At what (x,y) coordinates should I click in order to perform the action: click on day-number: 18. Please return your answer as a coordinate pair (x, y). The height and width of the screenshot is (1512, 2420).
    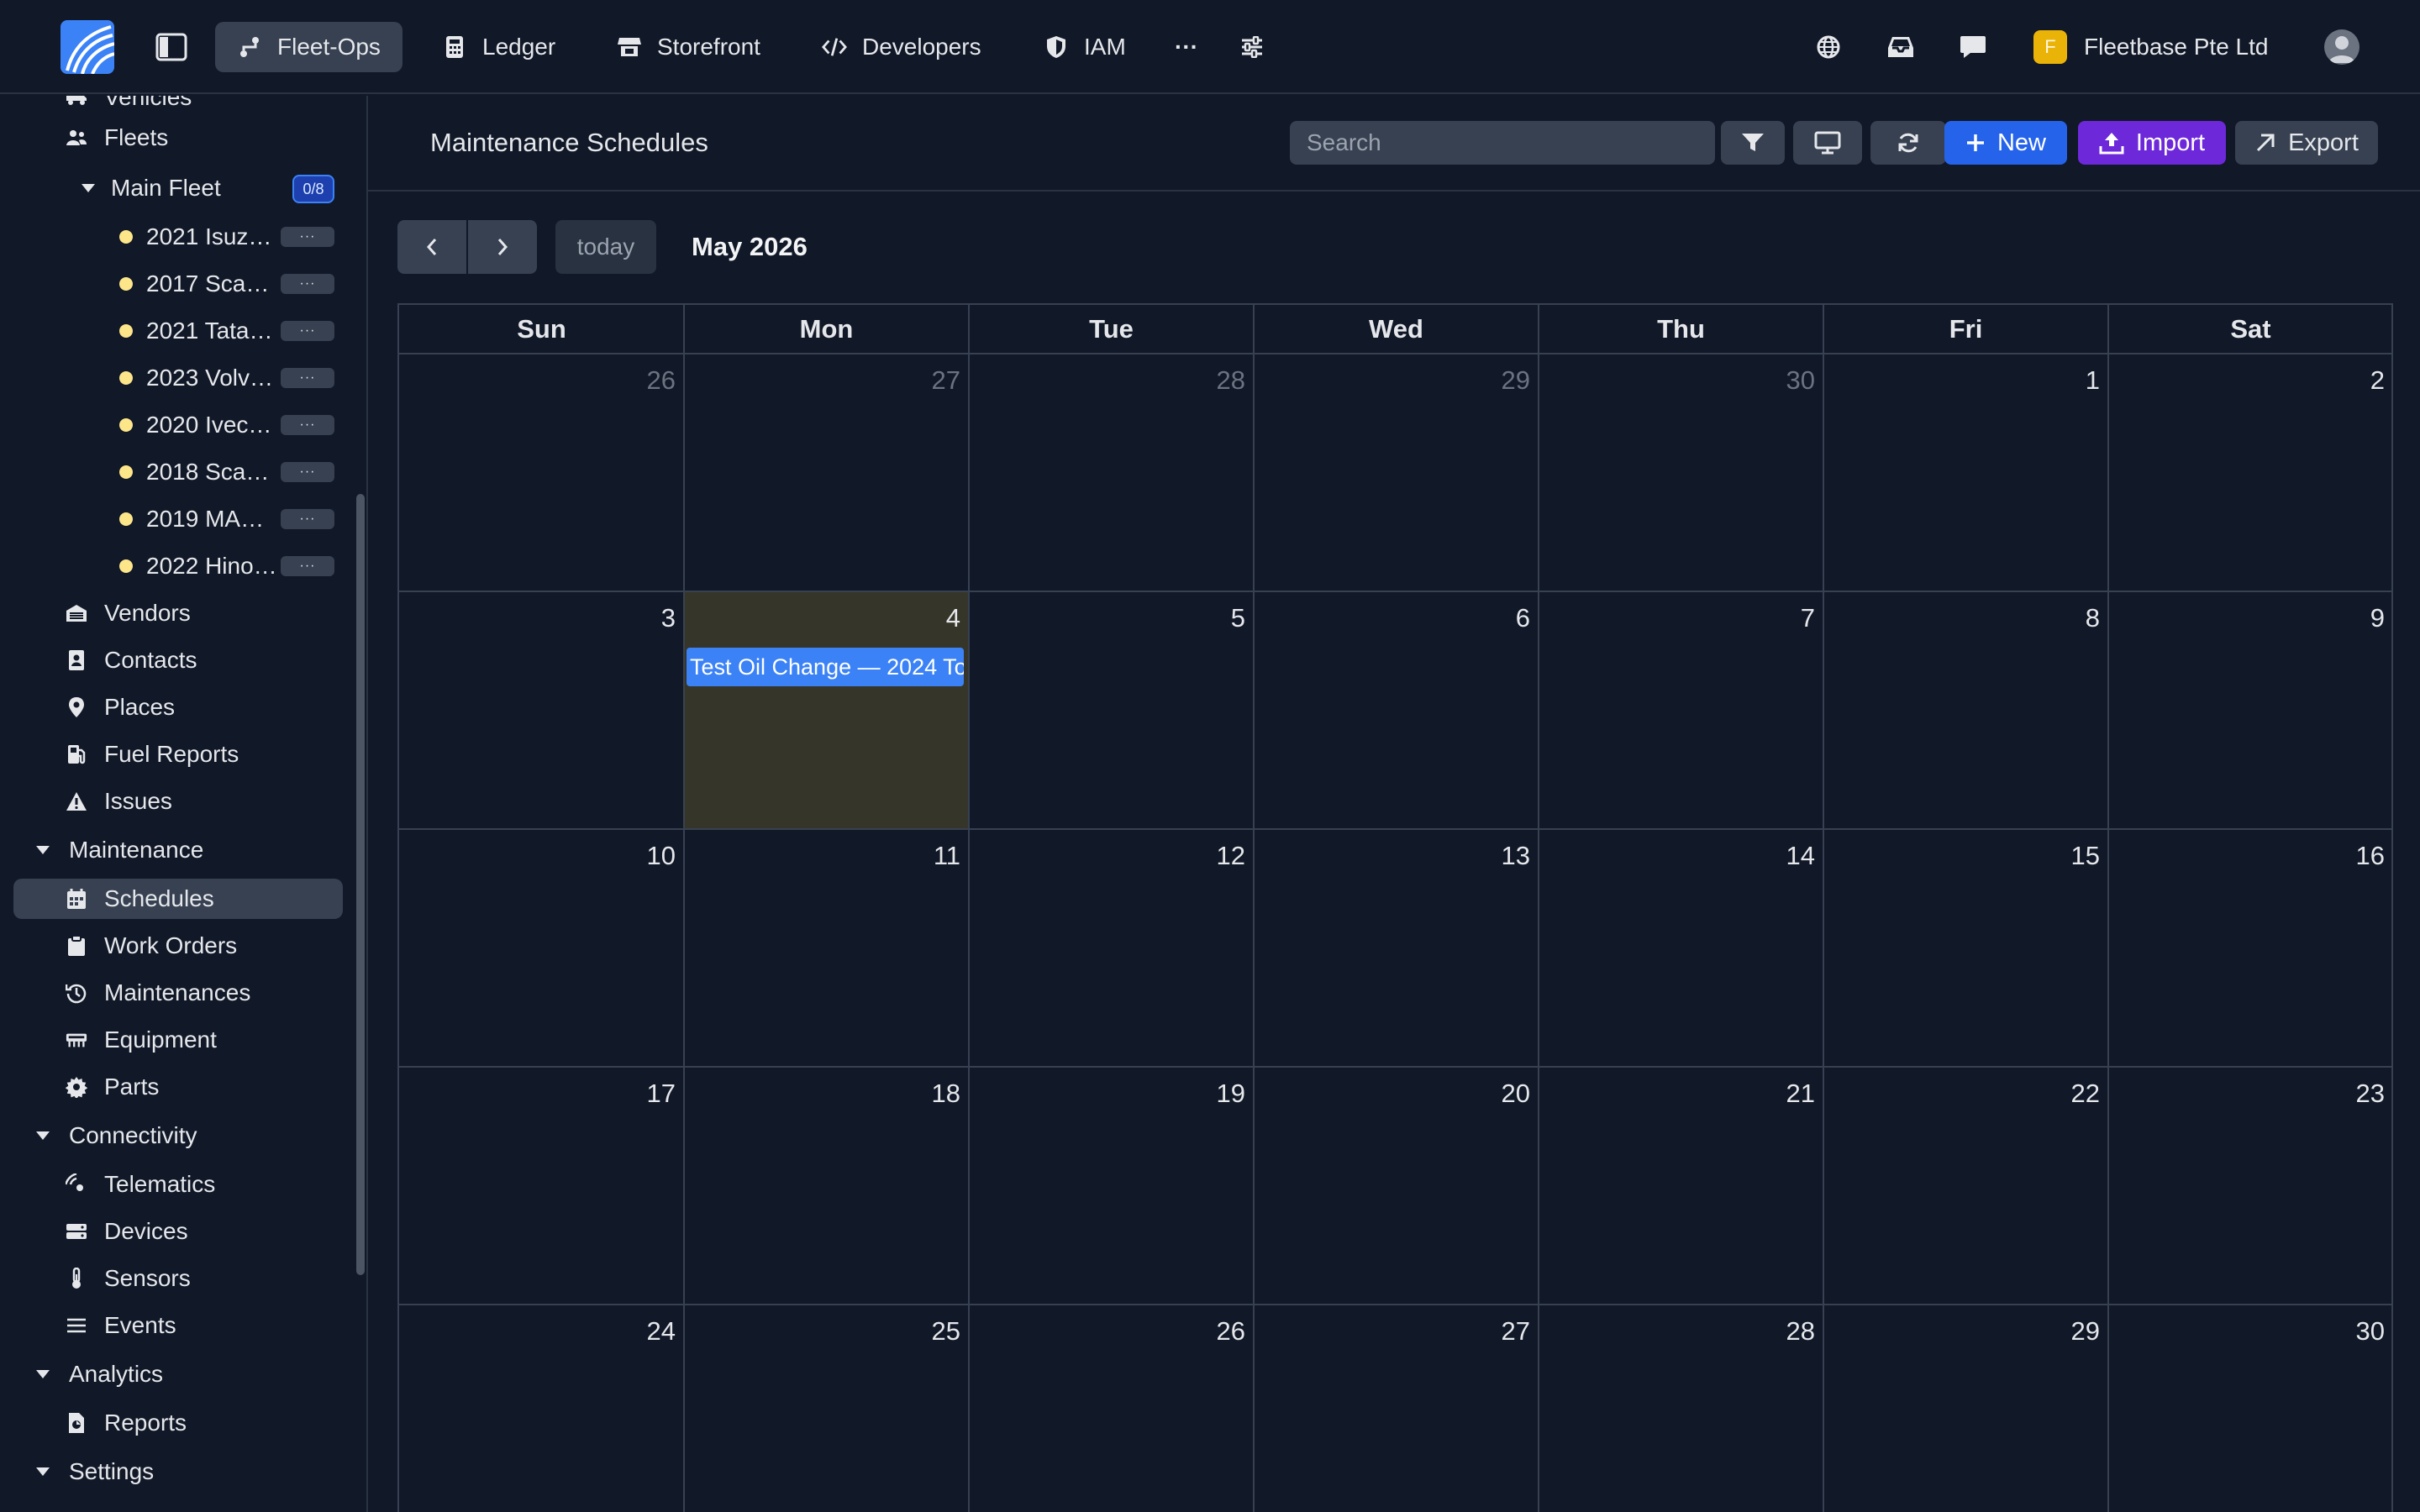
    Looking at the image, I should click on (946, 1094).